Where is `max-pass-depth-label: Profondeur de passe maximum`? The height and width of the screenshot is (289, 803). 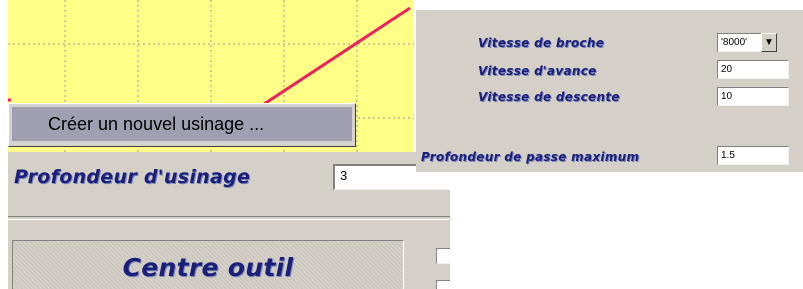
max-pass-depth-label: Profondeur de passe maximum is located at coordinates (530, 157).